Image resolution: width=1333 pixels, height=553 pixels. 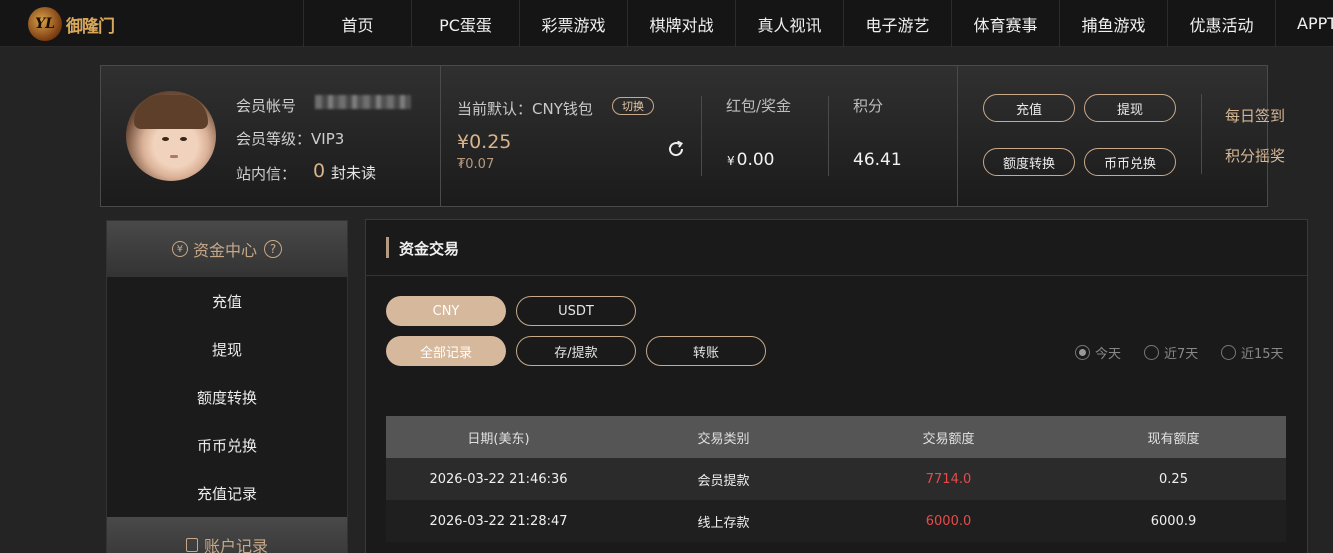 What do you see at coordinates (836, 521) in the screenshot?
I see `table-row: 2026-03-22 21:28:47 线上存款 6000.0 6000.9` at bounding box center [836, 521].